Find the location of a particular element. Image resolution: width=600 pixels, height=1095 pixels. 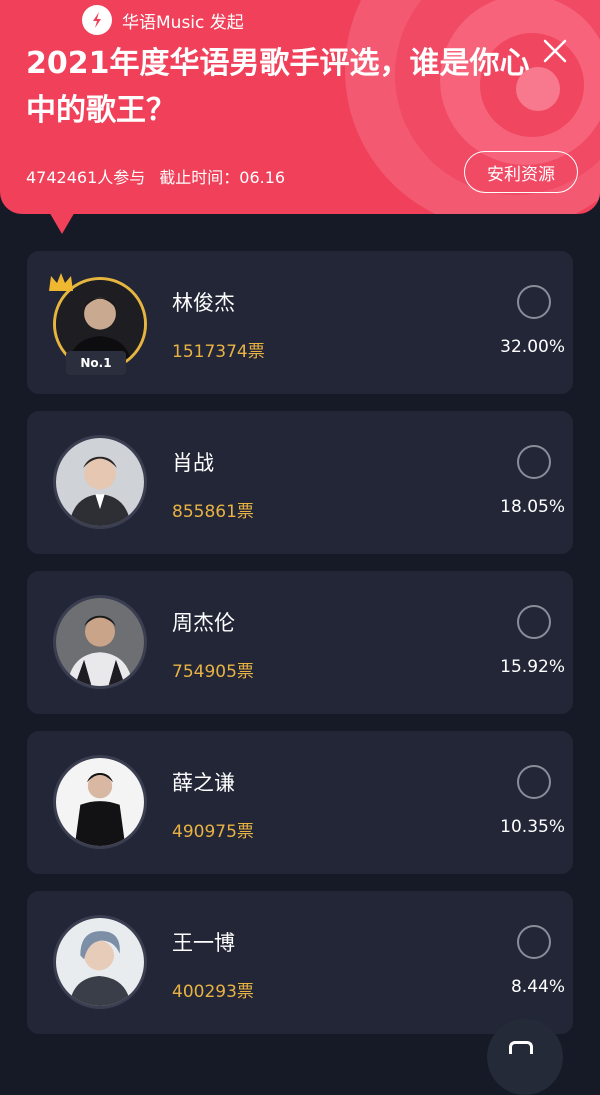

source-info: 华语Music 发起 is located at coordinates (163, 20).